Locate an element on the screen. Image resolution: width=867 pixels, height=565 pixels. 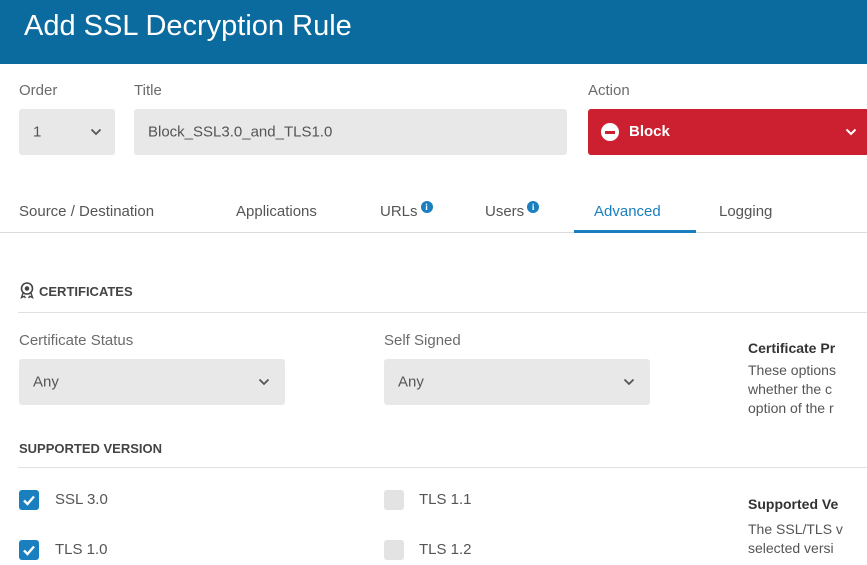
tab-users: Users i is located at coordinates (512, 210).